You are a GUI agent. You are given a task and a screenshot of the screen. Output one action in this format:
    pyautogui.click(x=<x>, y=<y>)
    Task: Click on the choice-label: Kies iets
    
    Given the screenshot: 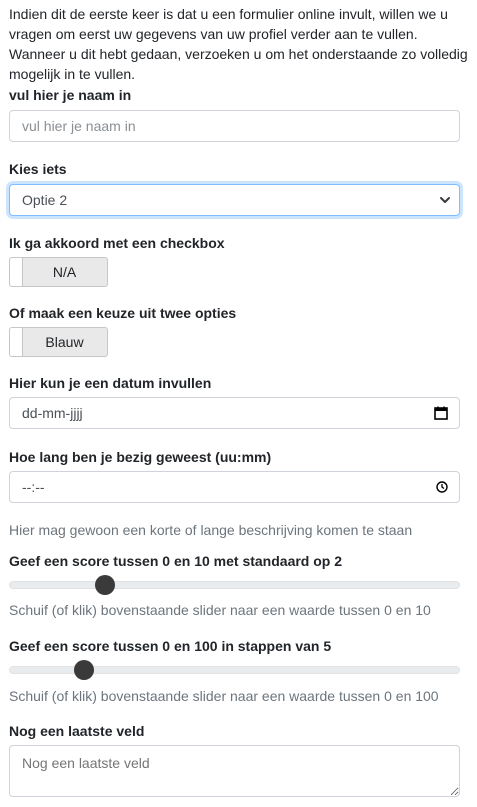 What is the action you would take?
    pyautogui.click(x=38, y=169)
    